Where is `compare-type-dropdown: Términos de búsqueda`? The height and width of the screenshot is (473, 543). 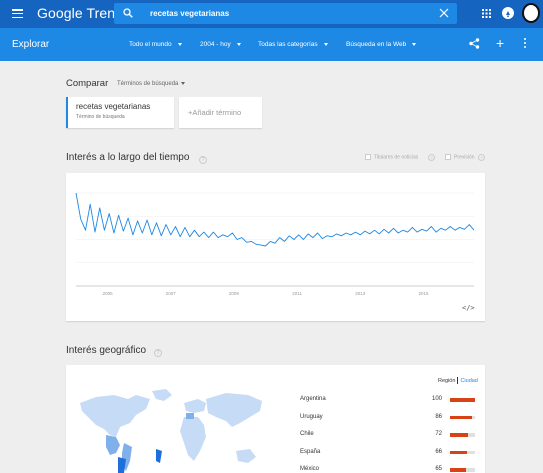
compare-type-dropdown: Términos de búsqueda is located at coordinates (151, 84).